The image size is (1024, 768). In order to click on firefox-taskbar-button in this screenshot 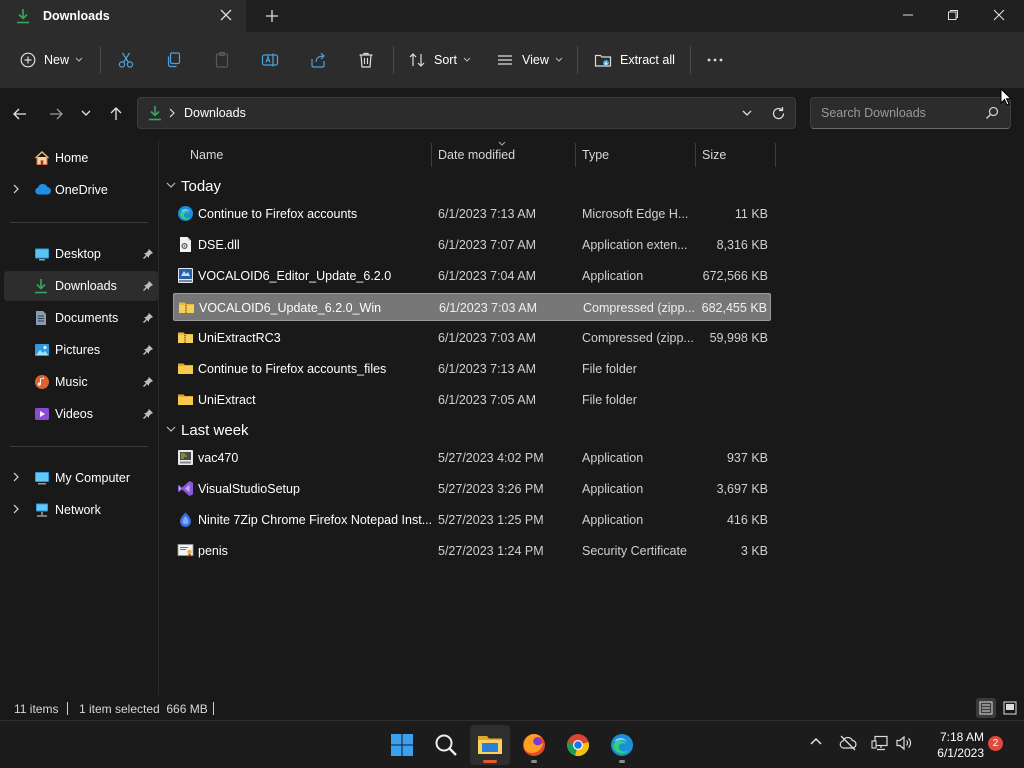, I will do `click(534, 745)`.